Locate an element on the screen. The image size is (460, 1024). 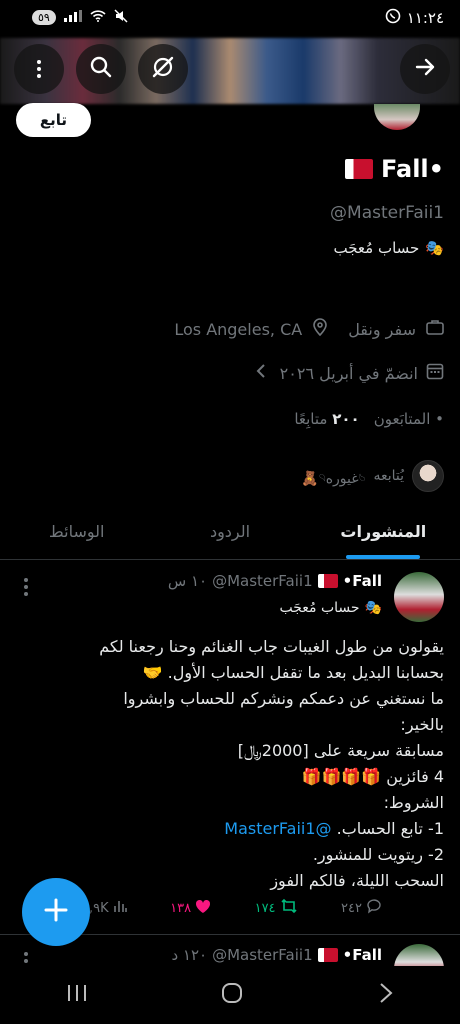
parody-badge: 🎭 حساب مُعجَب is located at coordinates (389, 248).